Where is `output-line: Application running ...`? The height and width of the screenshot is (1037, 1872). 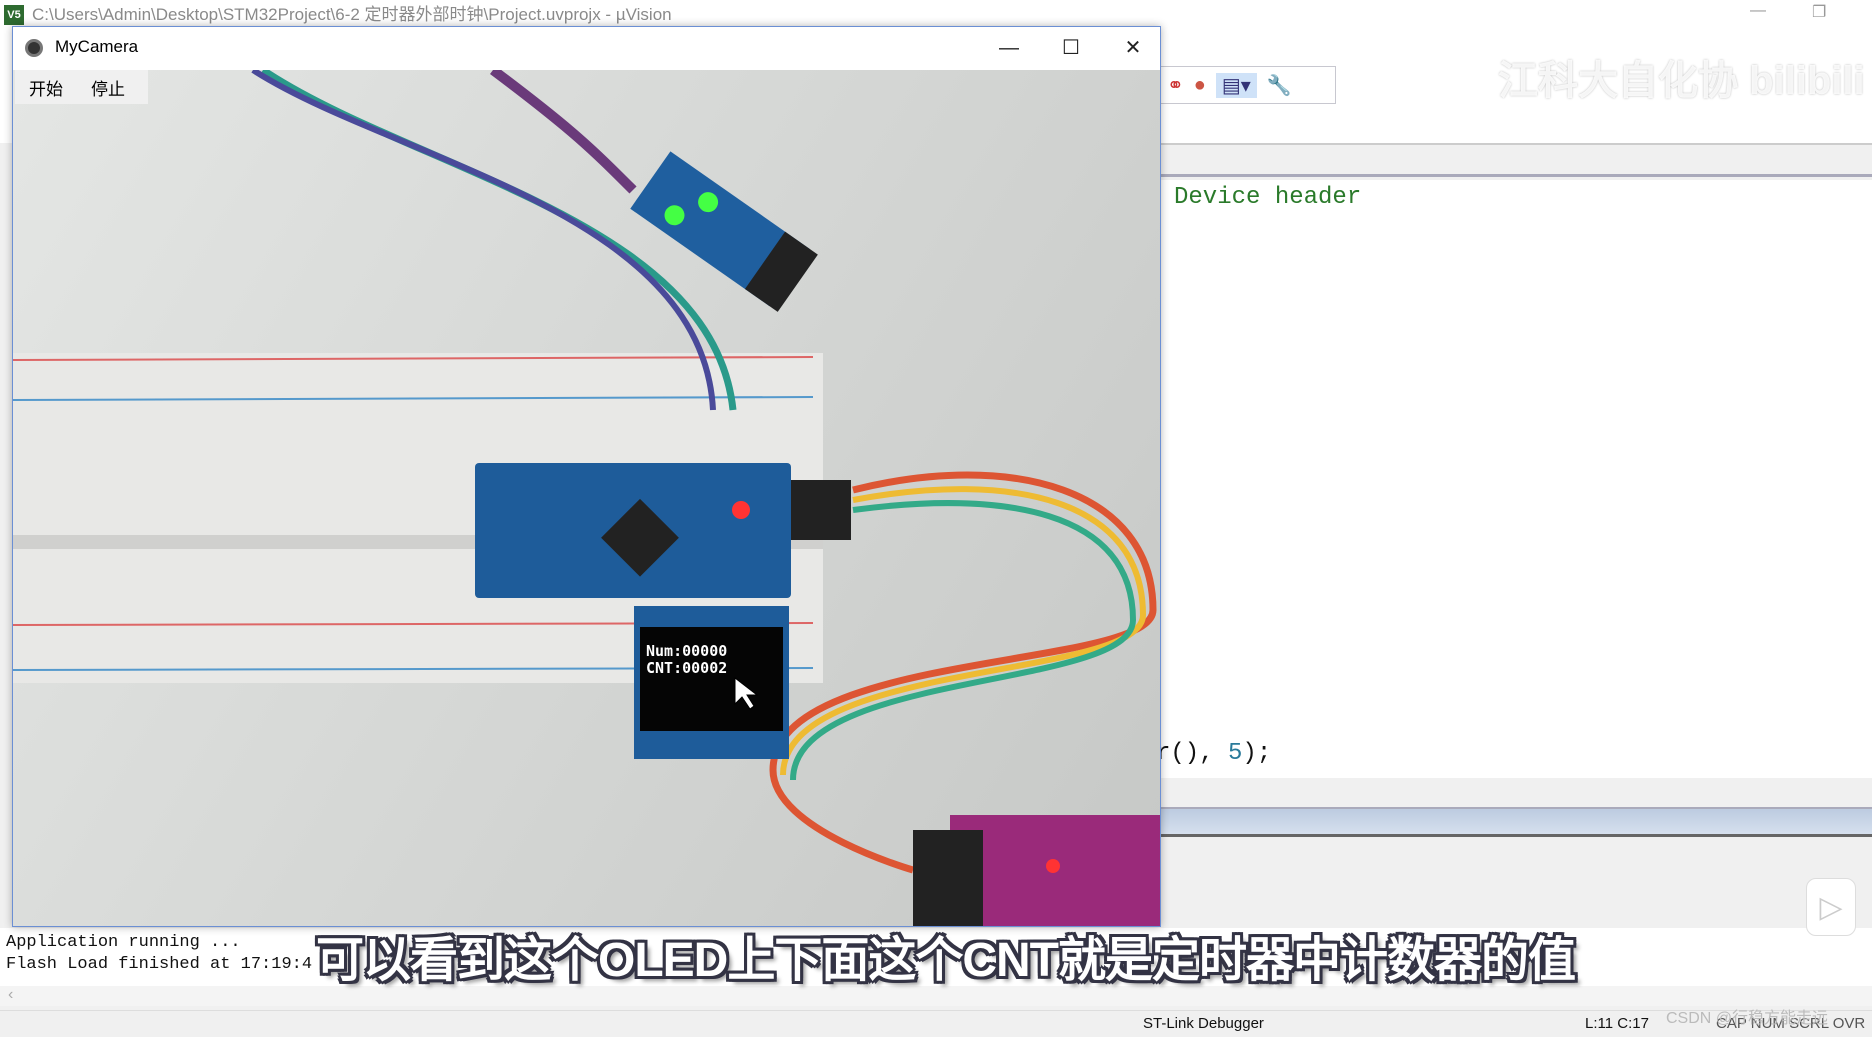
output-line: Application running ... is located at coordinates (123, 942).